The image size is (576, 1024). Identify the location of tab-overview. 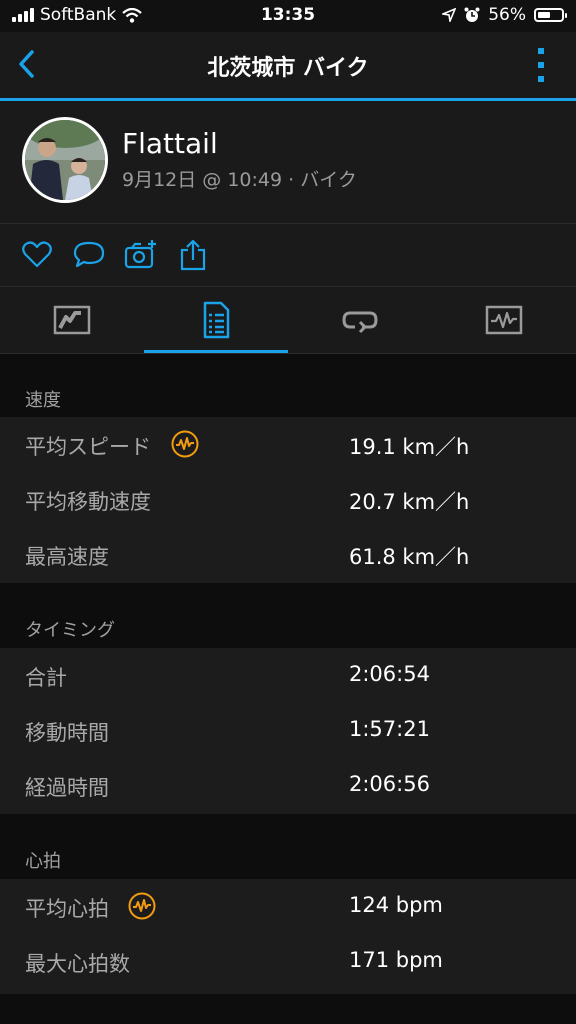
(72, 320).